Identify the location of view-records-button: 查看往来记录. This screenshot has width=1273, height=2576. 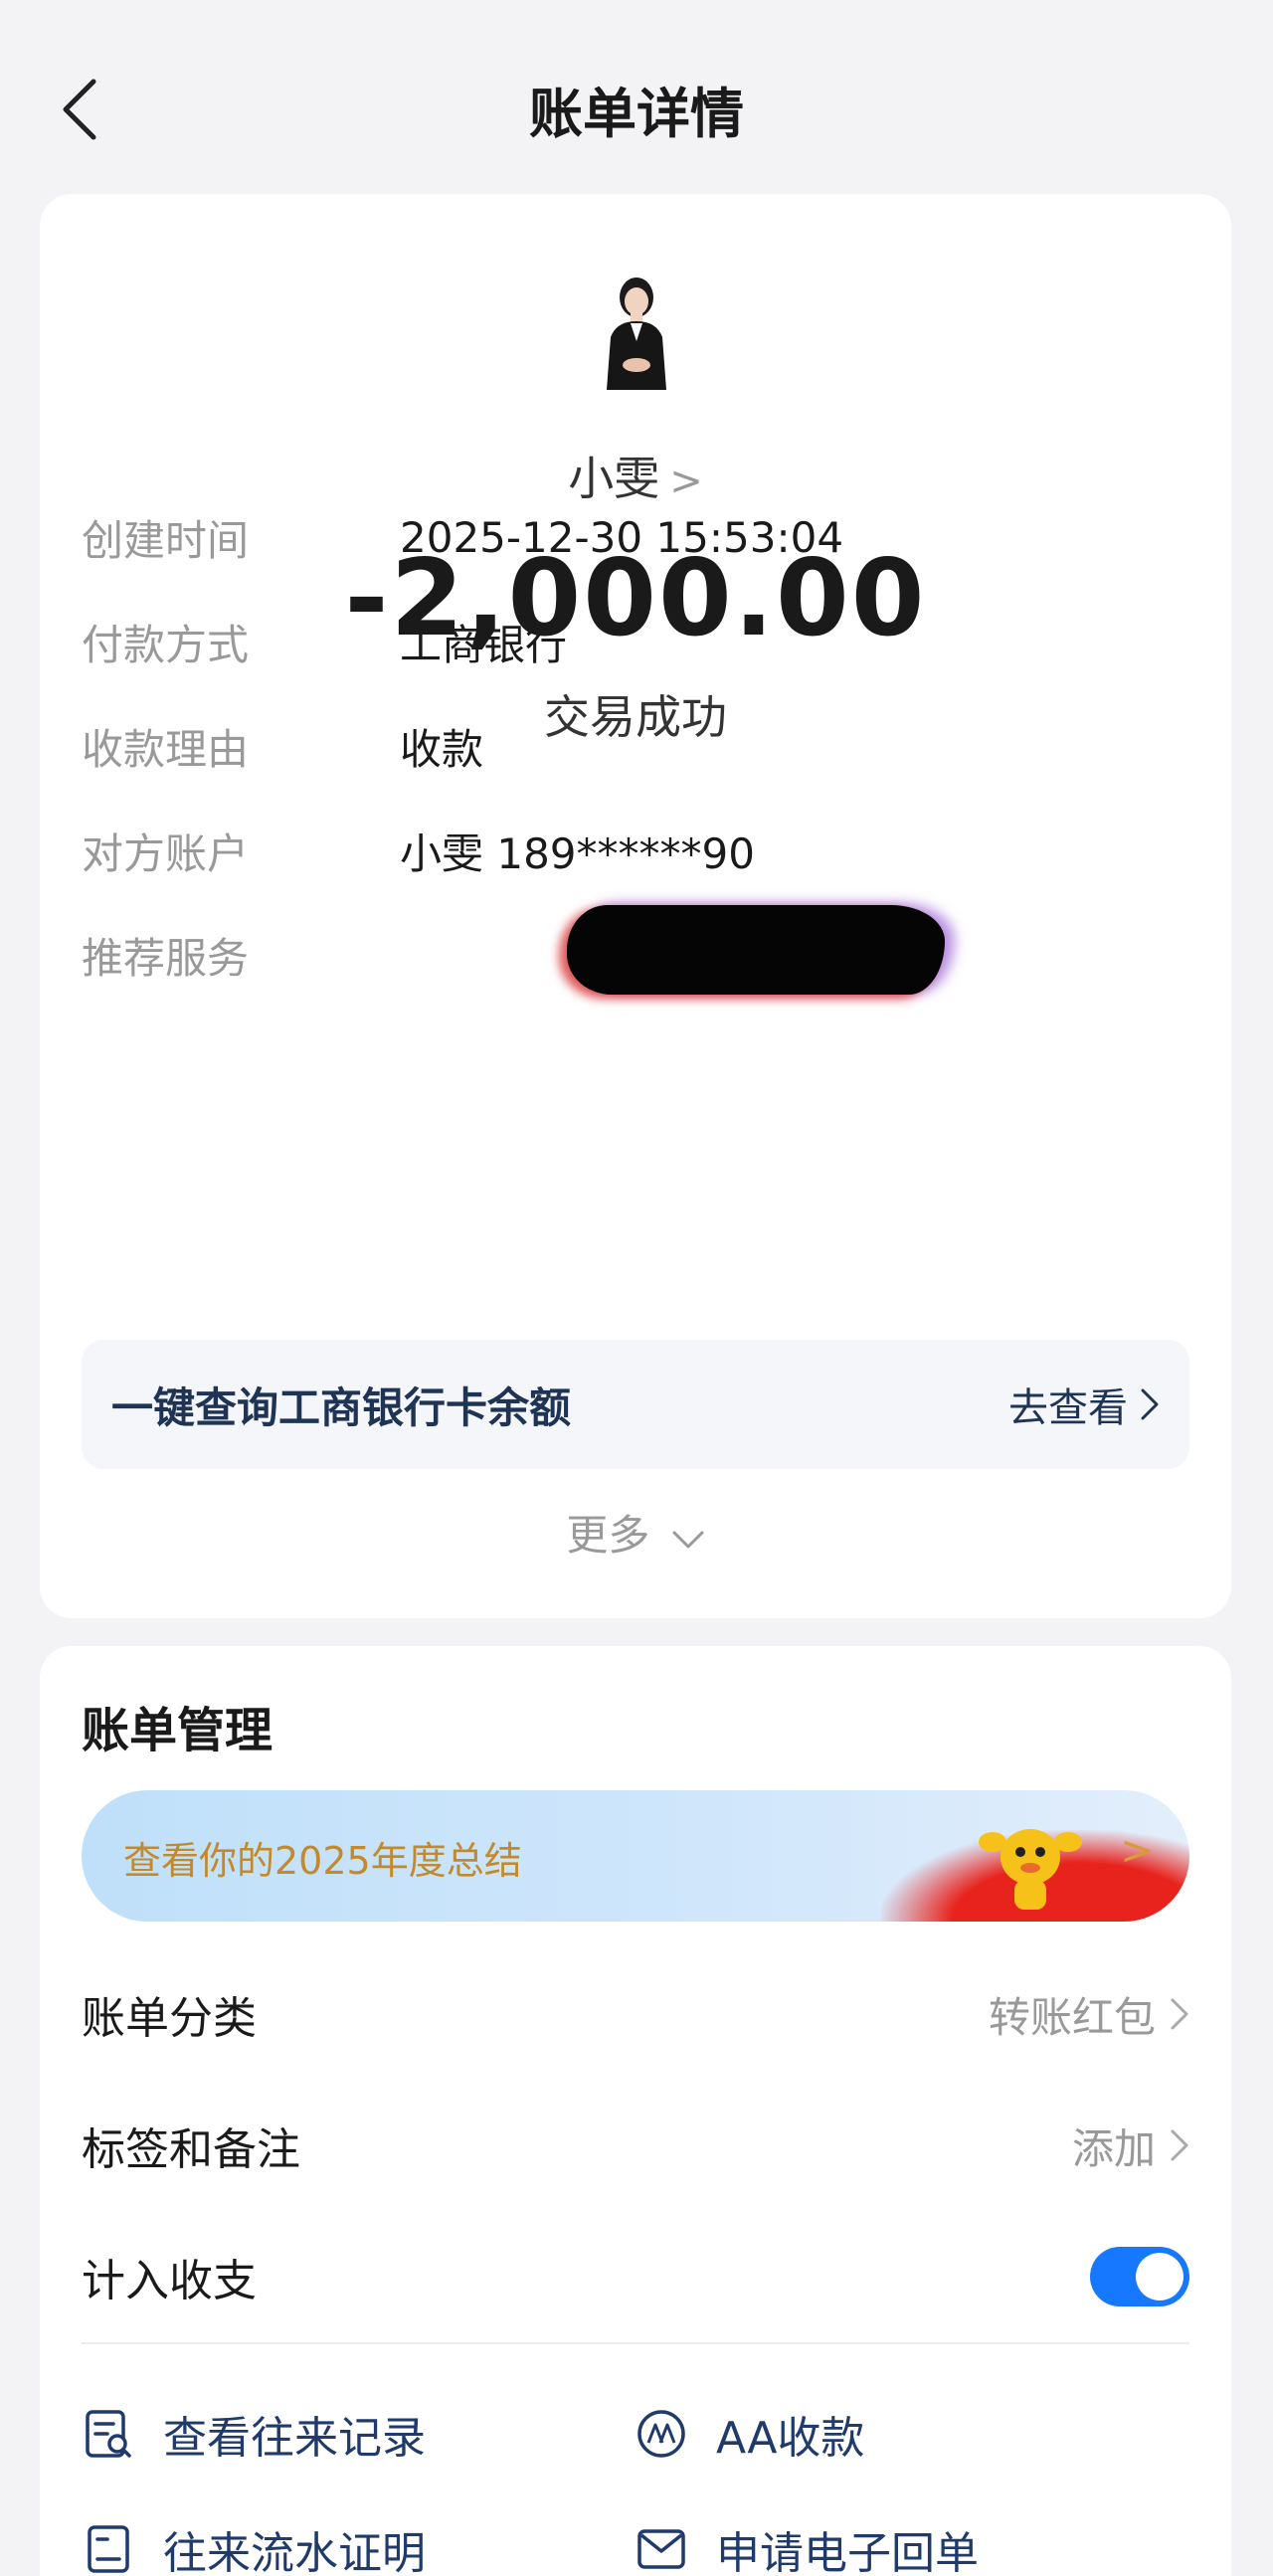
(254, 2434).